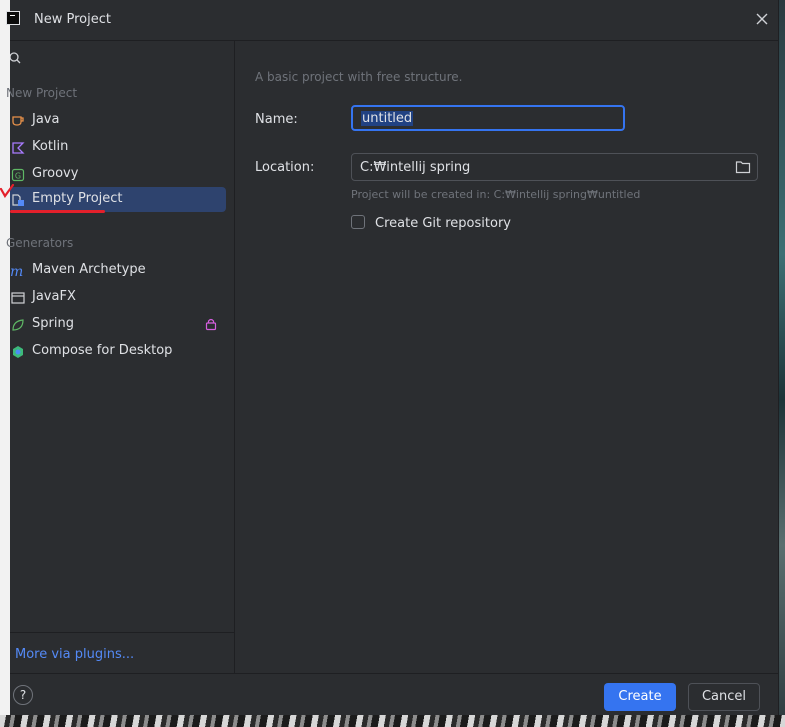 The image size is (785, 727). I want to click on project-location-value: C:₩intellij spring, so click(415, 167).